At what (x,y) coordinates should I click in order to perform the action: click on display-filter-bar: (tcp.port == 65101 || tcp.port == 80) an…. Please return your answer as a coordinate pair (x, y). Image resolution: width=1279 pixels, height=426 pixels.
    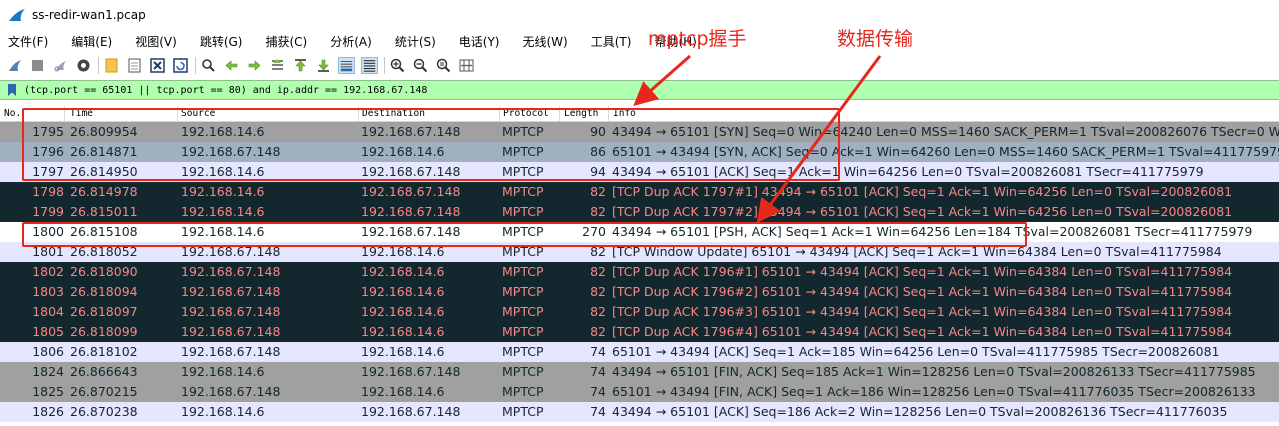
    Looking at the image, I should click on (639, 90).